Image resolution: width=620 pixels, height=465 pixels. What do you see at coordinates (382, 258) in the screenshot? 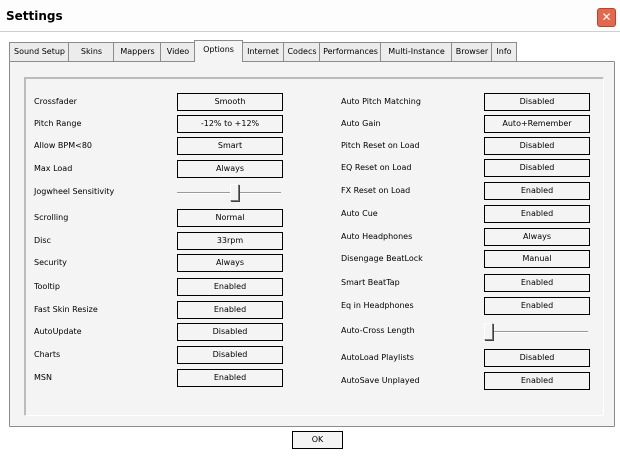
I see `disengage-beatlock-label: Disengage BeatLock` at bounding box center [382, 258].